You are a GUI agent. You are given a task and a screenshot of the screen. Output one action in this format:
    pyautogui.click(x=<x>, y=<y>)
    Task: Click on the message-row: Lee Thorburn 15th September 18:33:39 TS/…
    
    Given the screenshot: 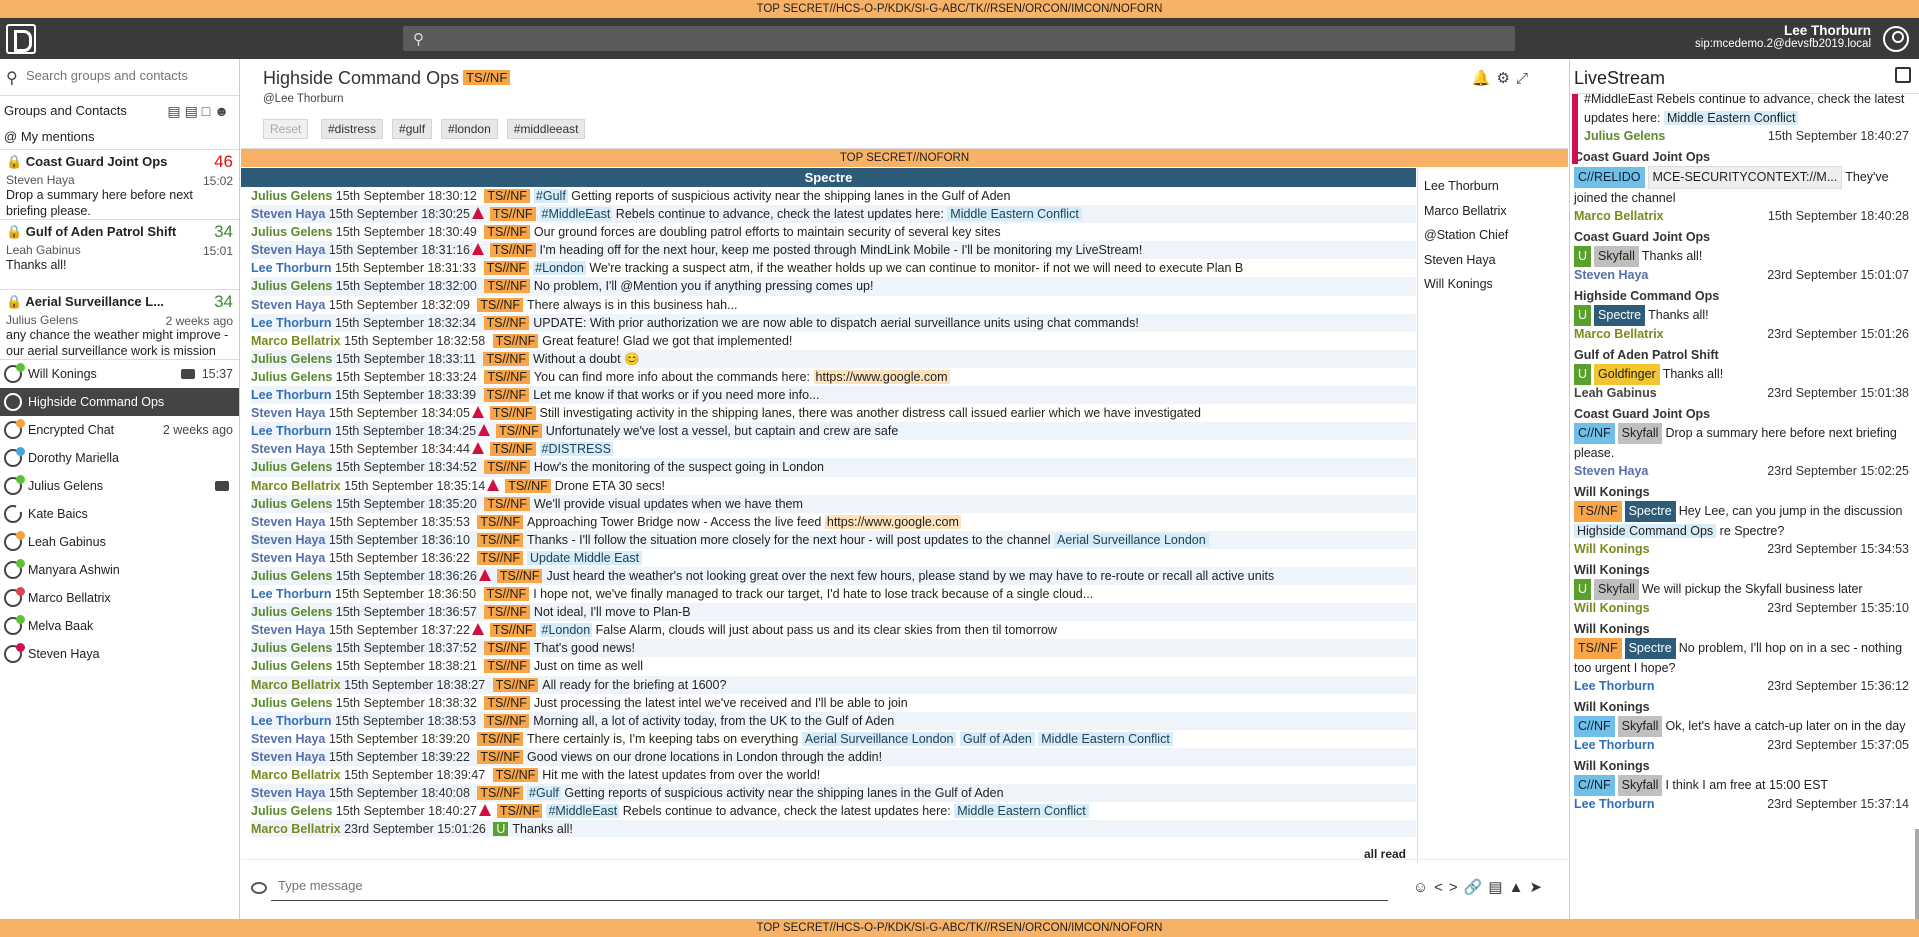 What is the action you would take?
    pyautogui.click(x=833, y=395)
    